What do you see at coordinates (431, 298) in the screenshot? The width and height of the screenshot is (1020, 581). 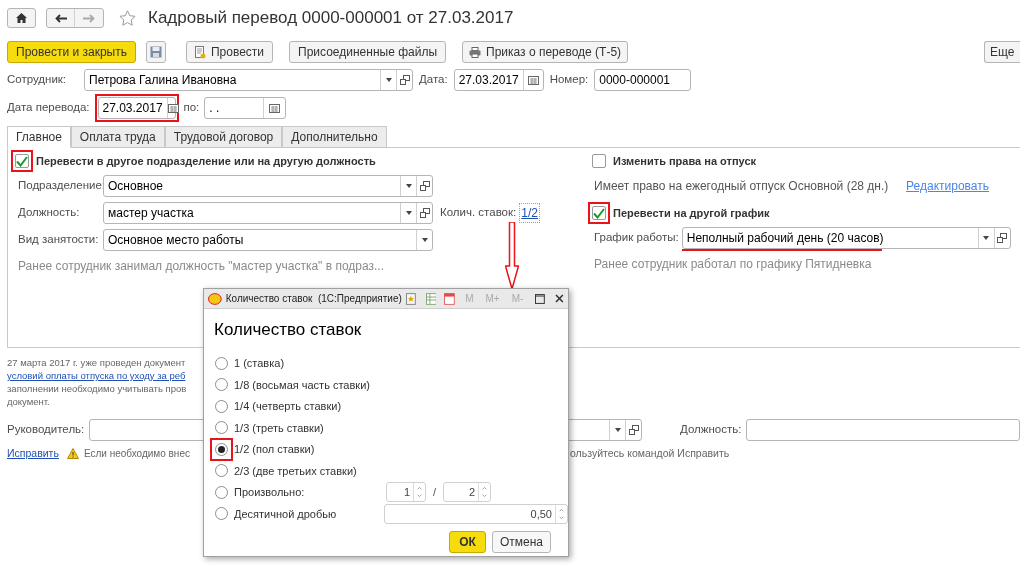 I see `table-icon` at bounding box center [431, 298].